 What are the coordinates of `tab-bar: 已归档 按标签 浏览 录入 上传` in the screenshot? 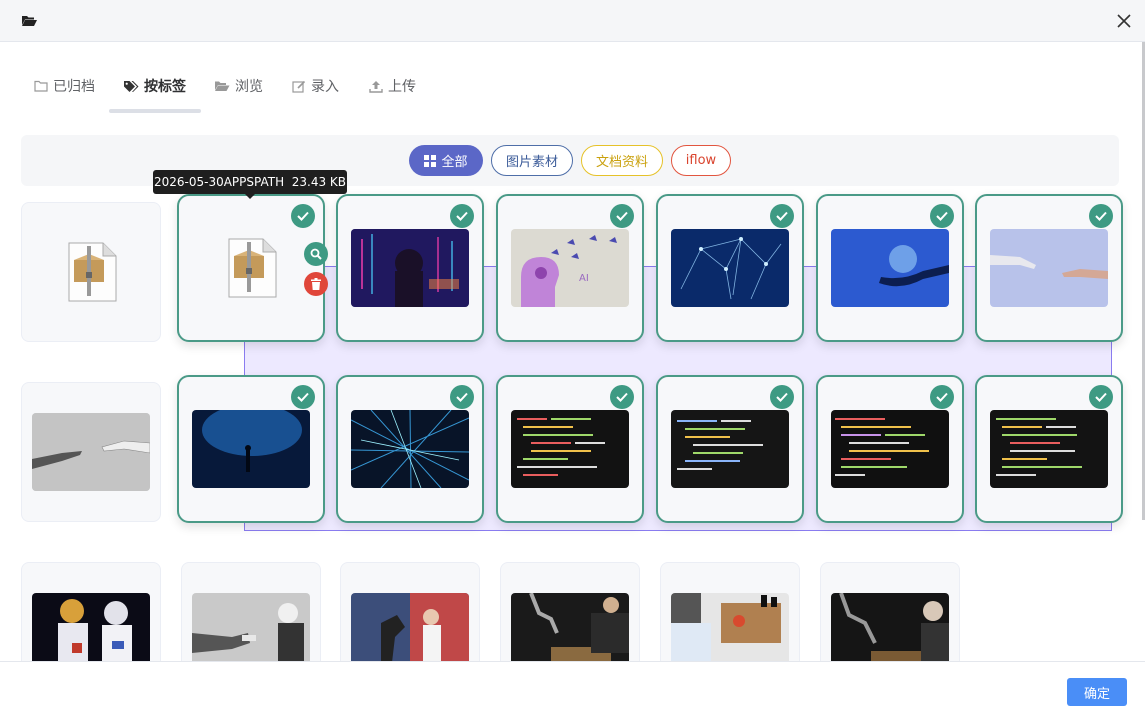 It's located at (572, 78).